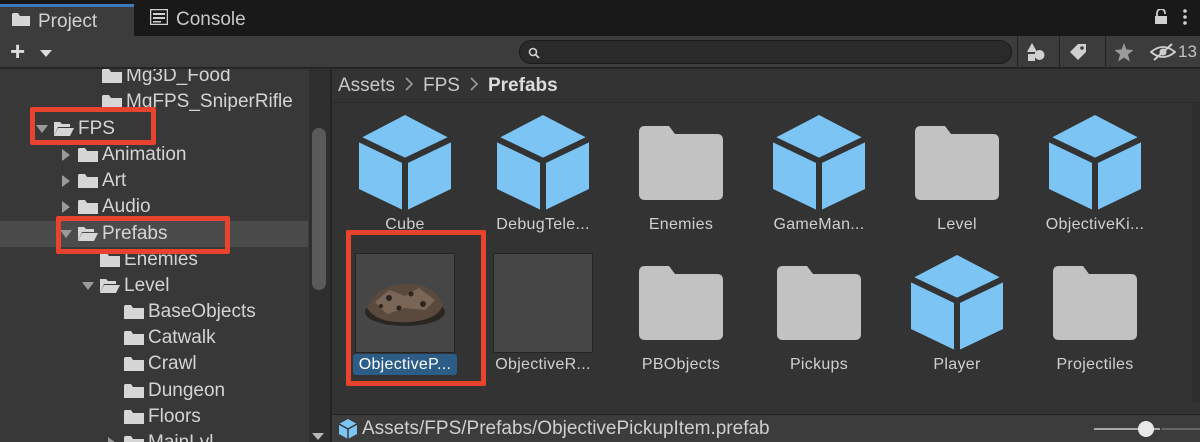 The width and height of the screenshot is (1200, 442). Describe the element at coordinates (1077, 52) in the screenshot. I see `search-by-label-button` at that location.